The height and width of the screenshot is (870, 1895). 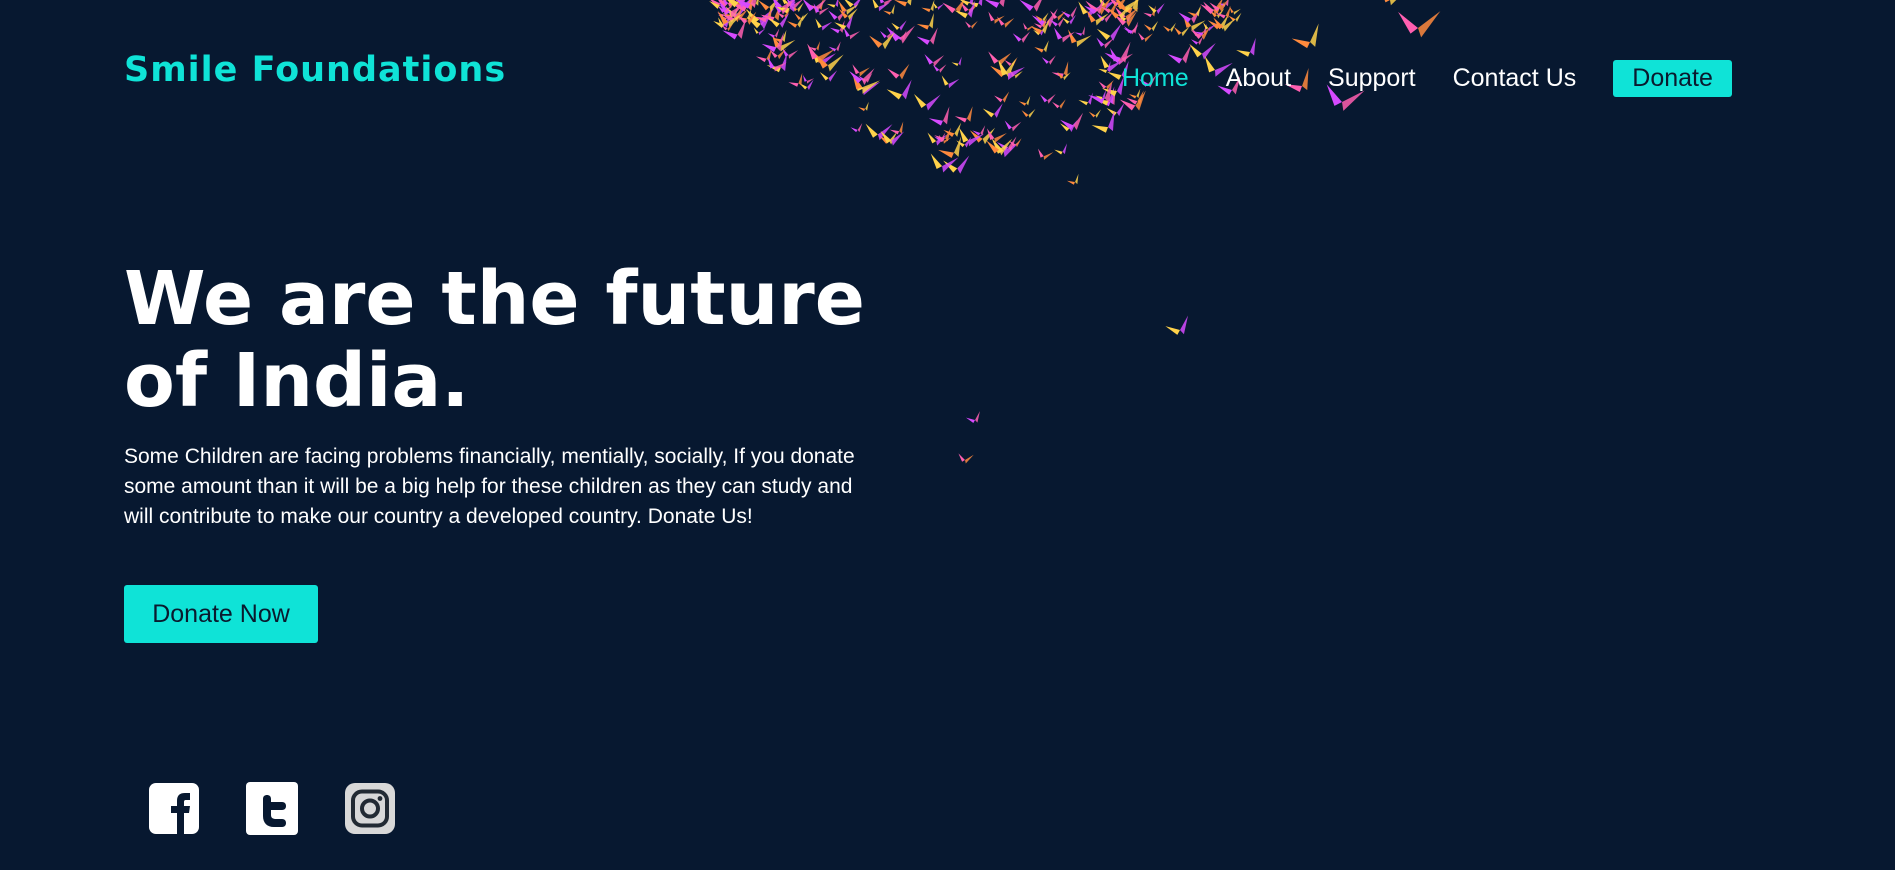 I want to click on social-links, so click(x=295, y=808).